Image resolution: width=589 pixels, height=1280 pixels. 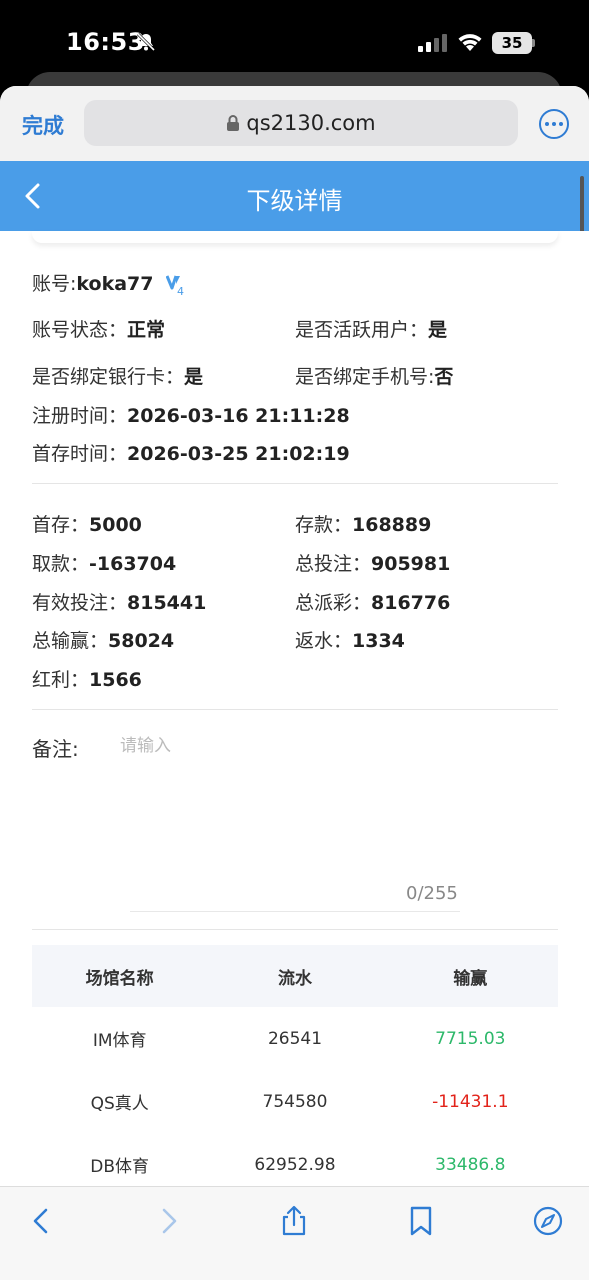 I want to click on register-time-row: 注册时间：2026-03-16 21:11:28, so click(x=191, y=414).